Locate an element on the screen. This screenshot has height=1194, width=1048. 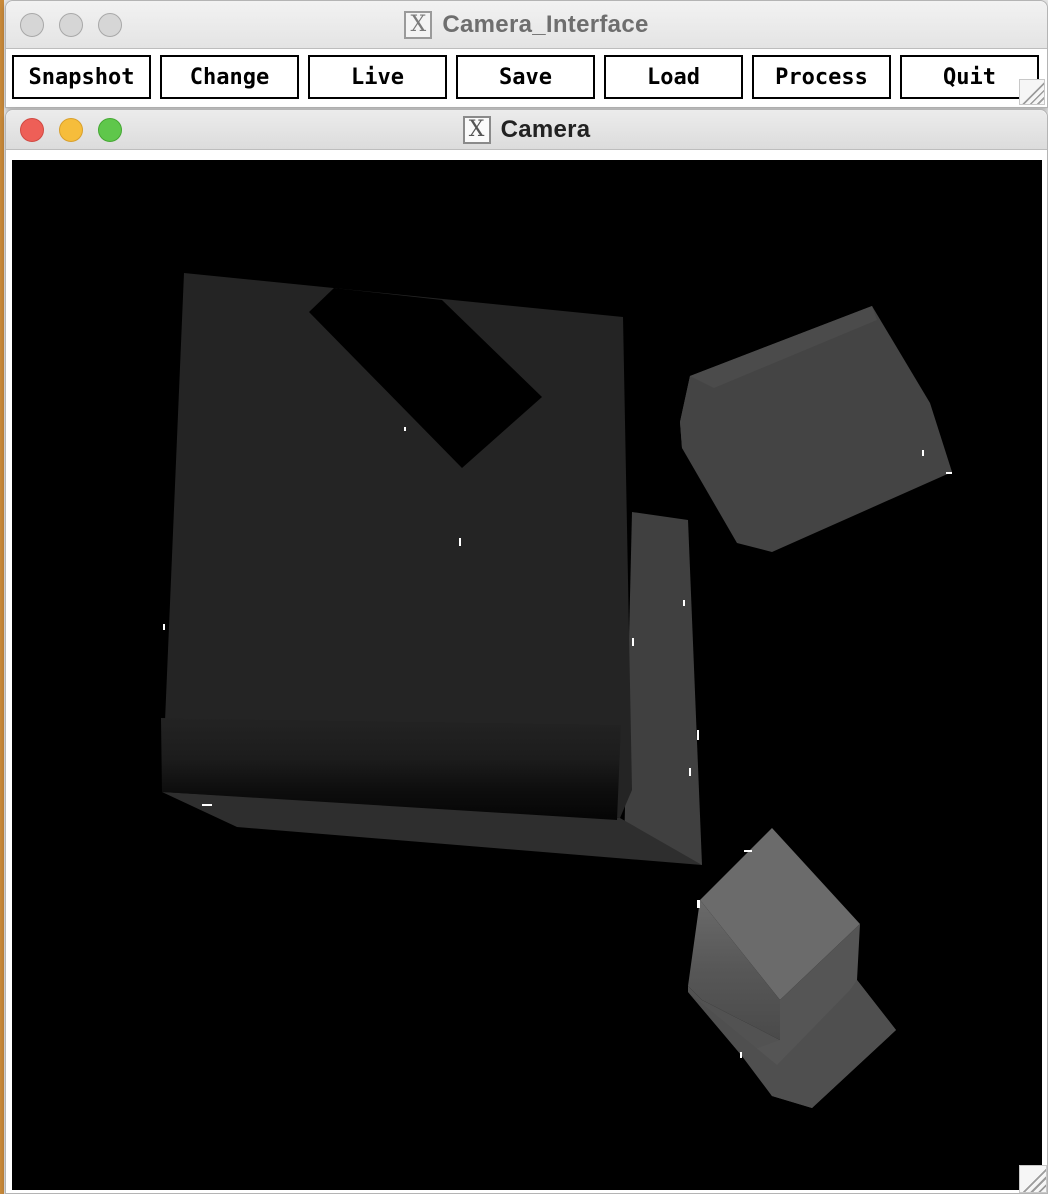
save-button: Save is located at coordinates (525, 77).